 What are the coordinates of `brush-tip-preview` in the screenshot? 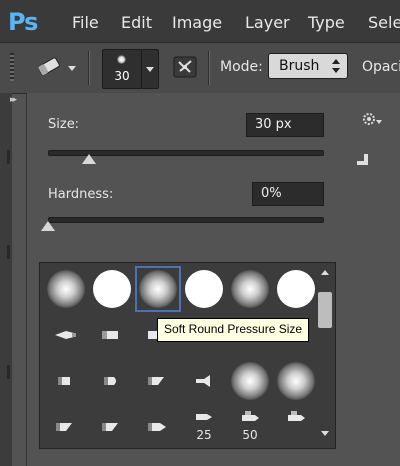 It's located at (121, 59).